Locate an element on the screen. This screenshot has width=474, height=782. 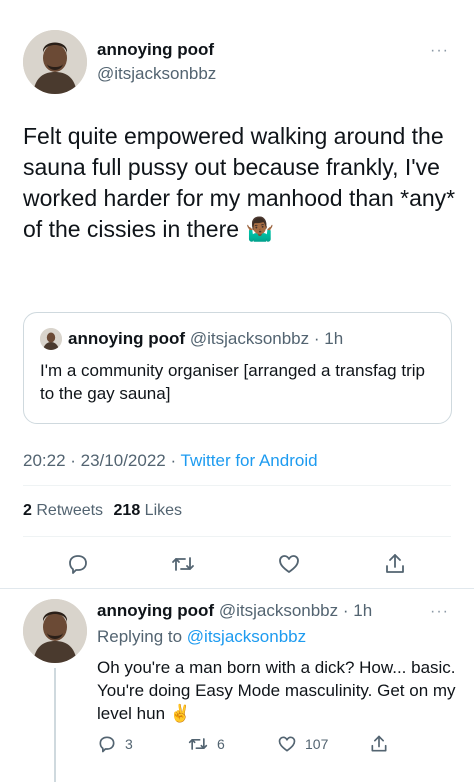
reply-button is located at coordinates (78, 564).